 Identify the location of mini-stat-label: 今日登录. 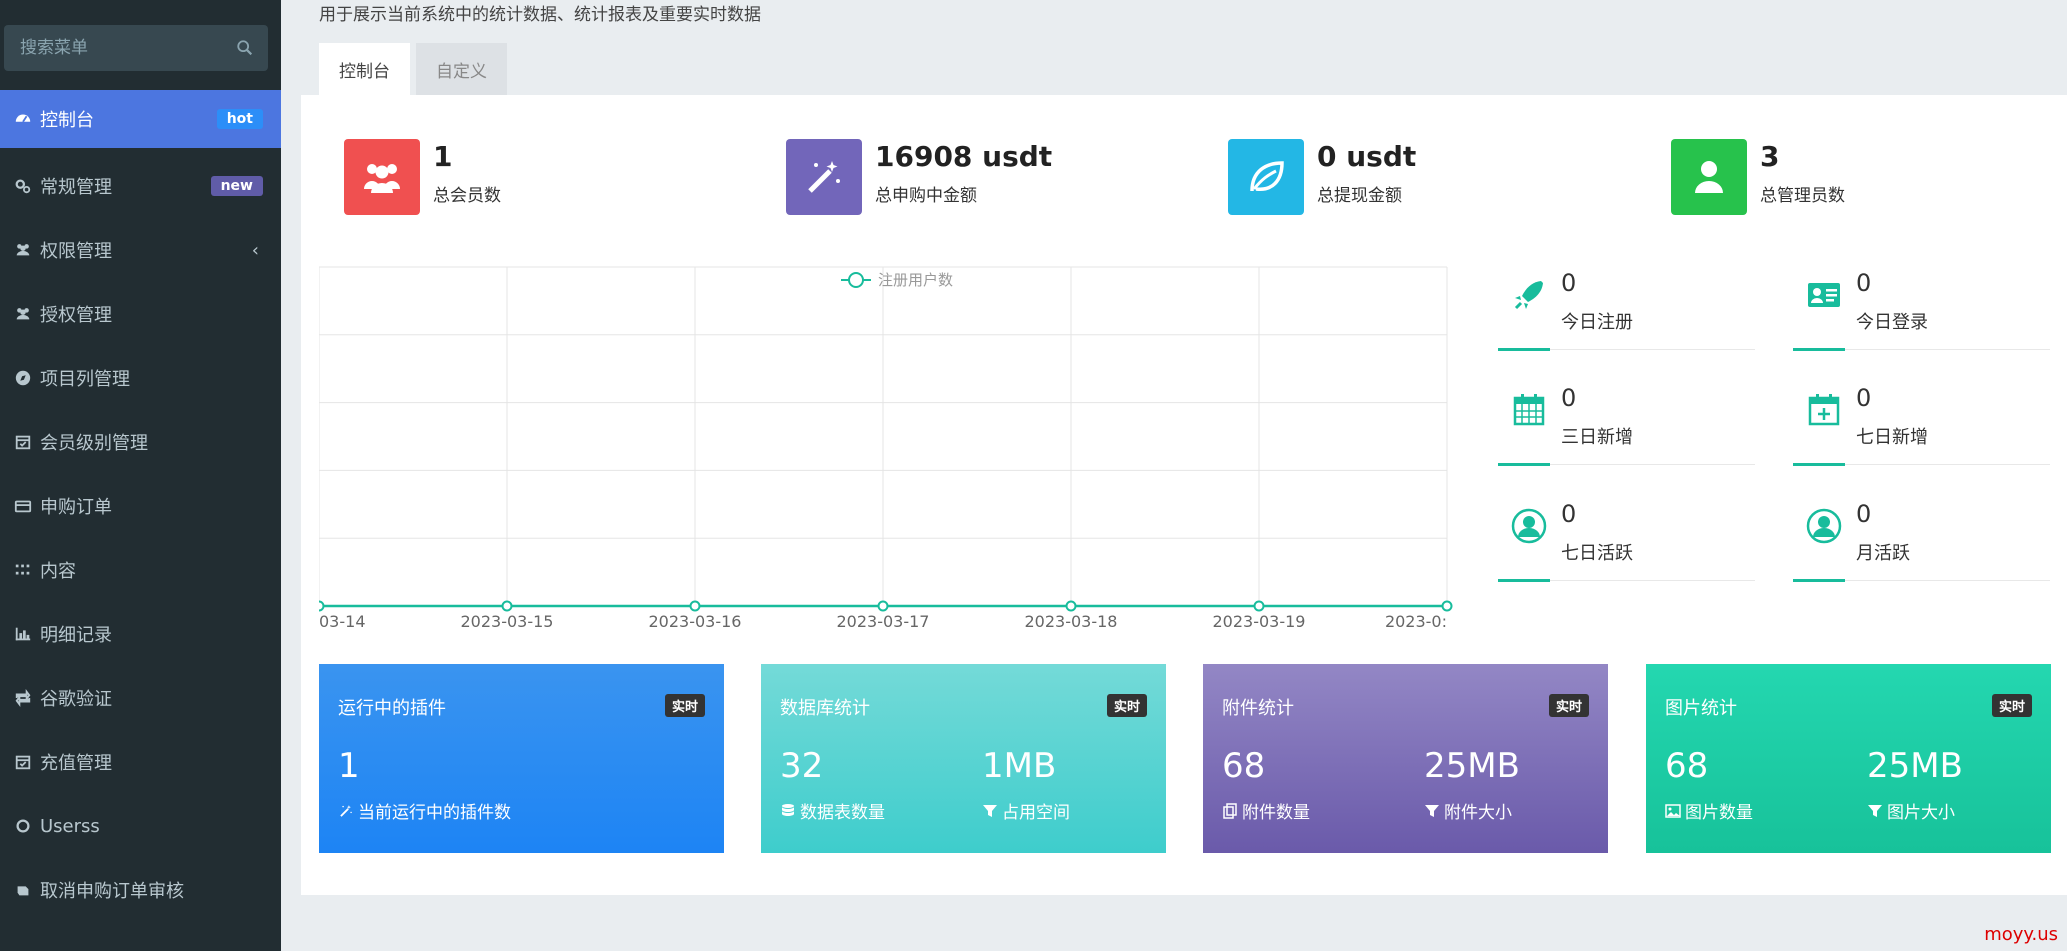
(1892, 322).